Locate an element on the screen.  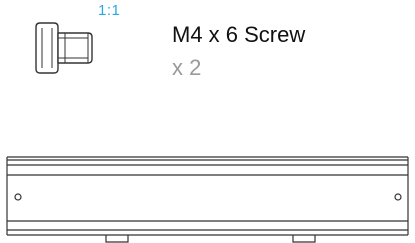
part-name: M4 x 6 Screw is located at coordinates (239, 34).